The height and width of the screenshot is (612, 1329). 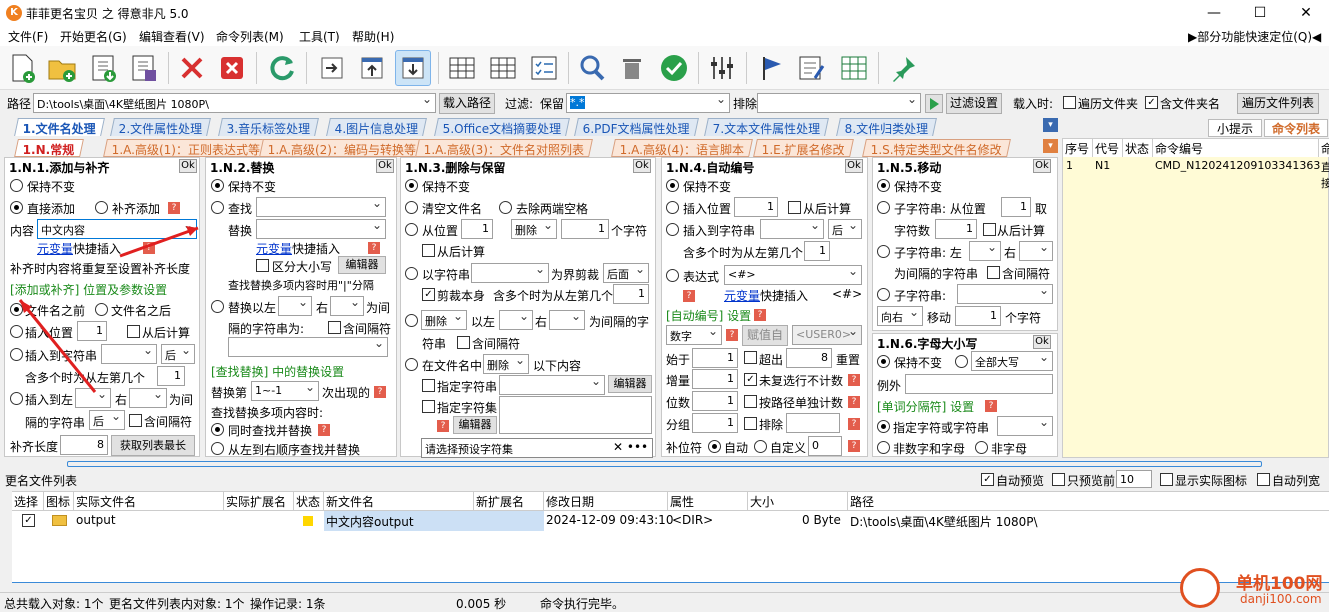 I want to click on custom-pad-input: 0, so click(x=825, y=446).